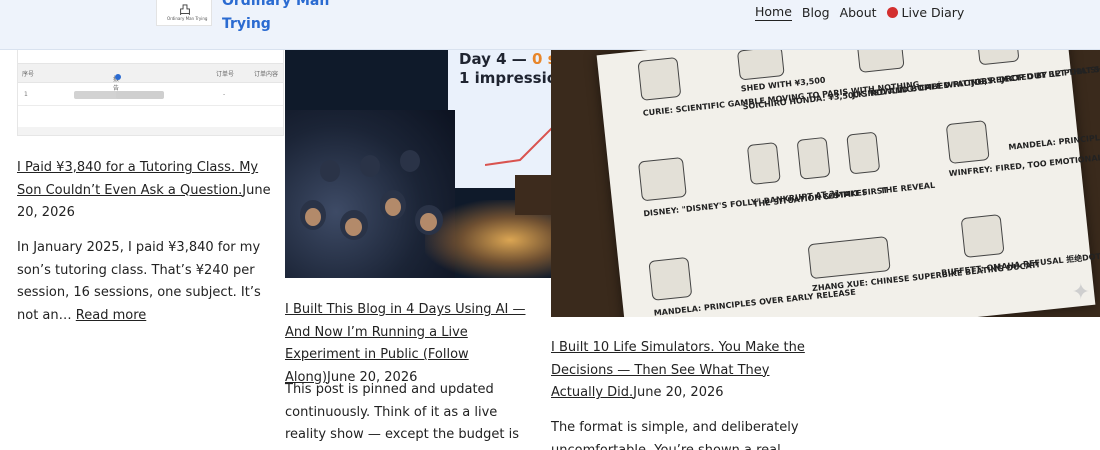 This screenshot has height=450, width=1100. I want to click on sketch-writer, so click(880, 61).